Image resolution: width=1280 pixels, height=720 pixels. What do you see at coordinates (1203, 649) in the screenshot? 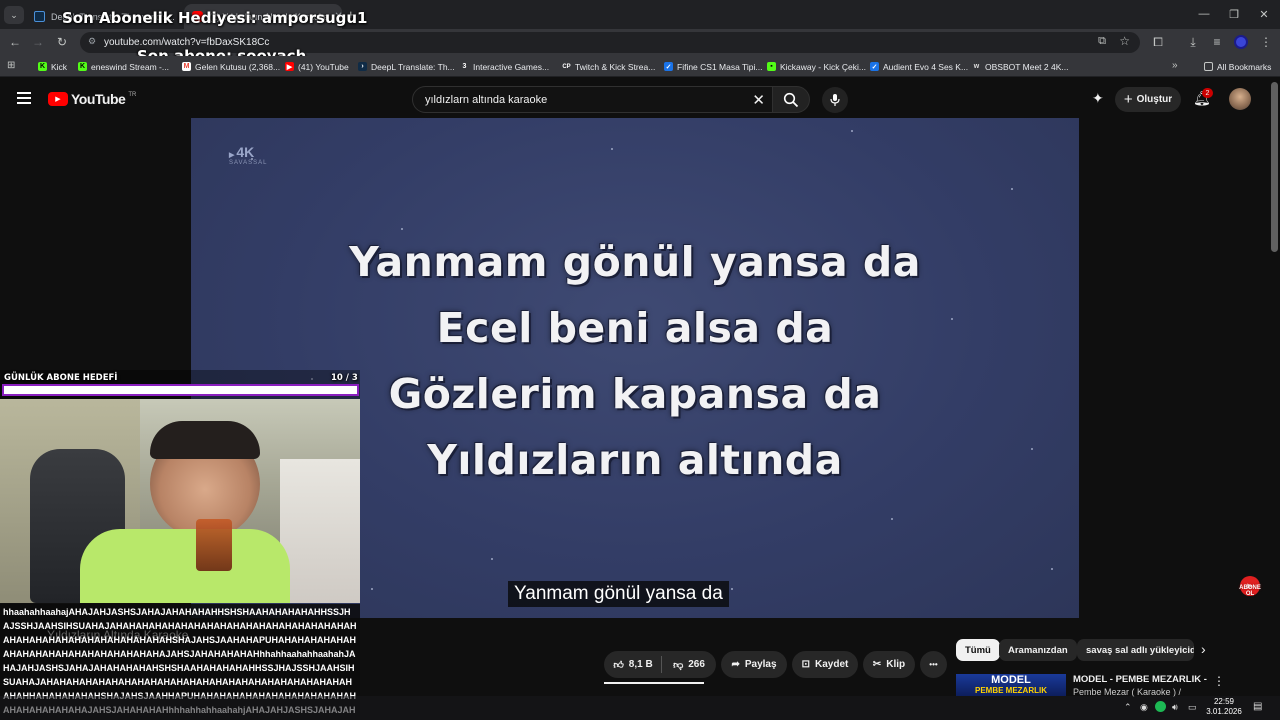
I see `chip-next-arrow-icon: ›` at bounding box center [1203, 649].